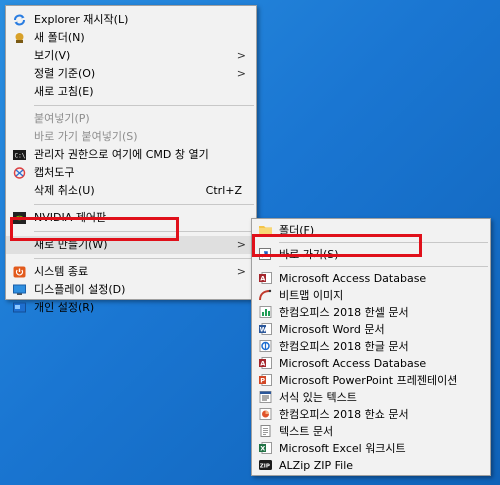 The height and width of the screenshot is (485, 500). What do you see at coordinates (131, 56) in the screenshot?
I see `menu-item-view: 보기(V) >` at bounding box center [131, 56].